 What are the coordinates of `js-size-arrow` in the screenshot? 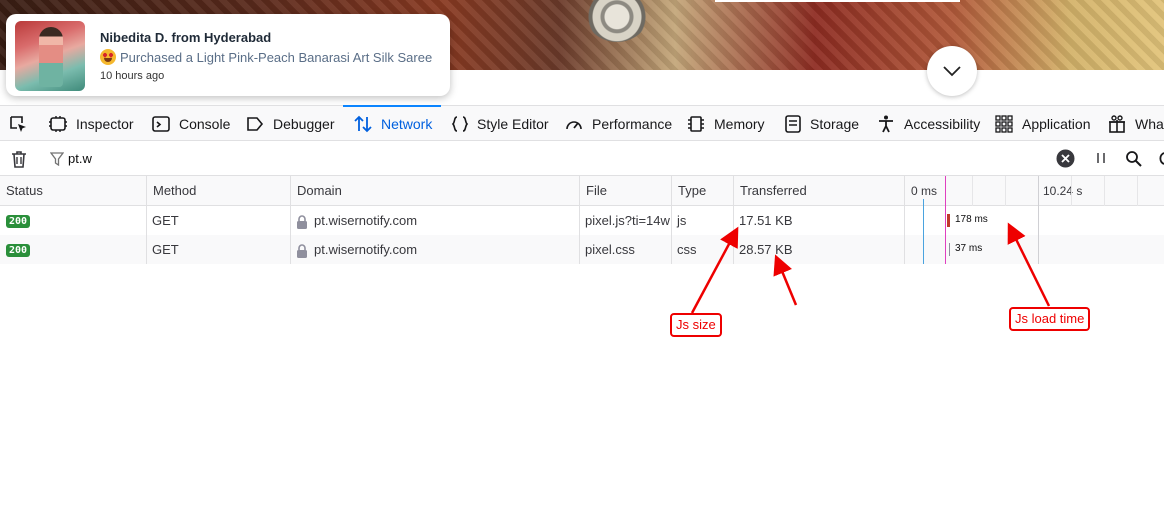 It's located at (714, 270).